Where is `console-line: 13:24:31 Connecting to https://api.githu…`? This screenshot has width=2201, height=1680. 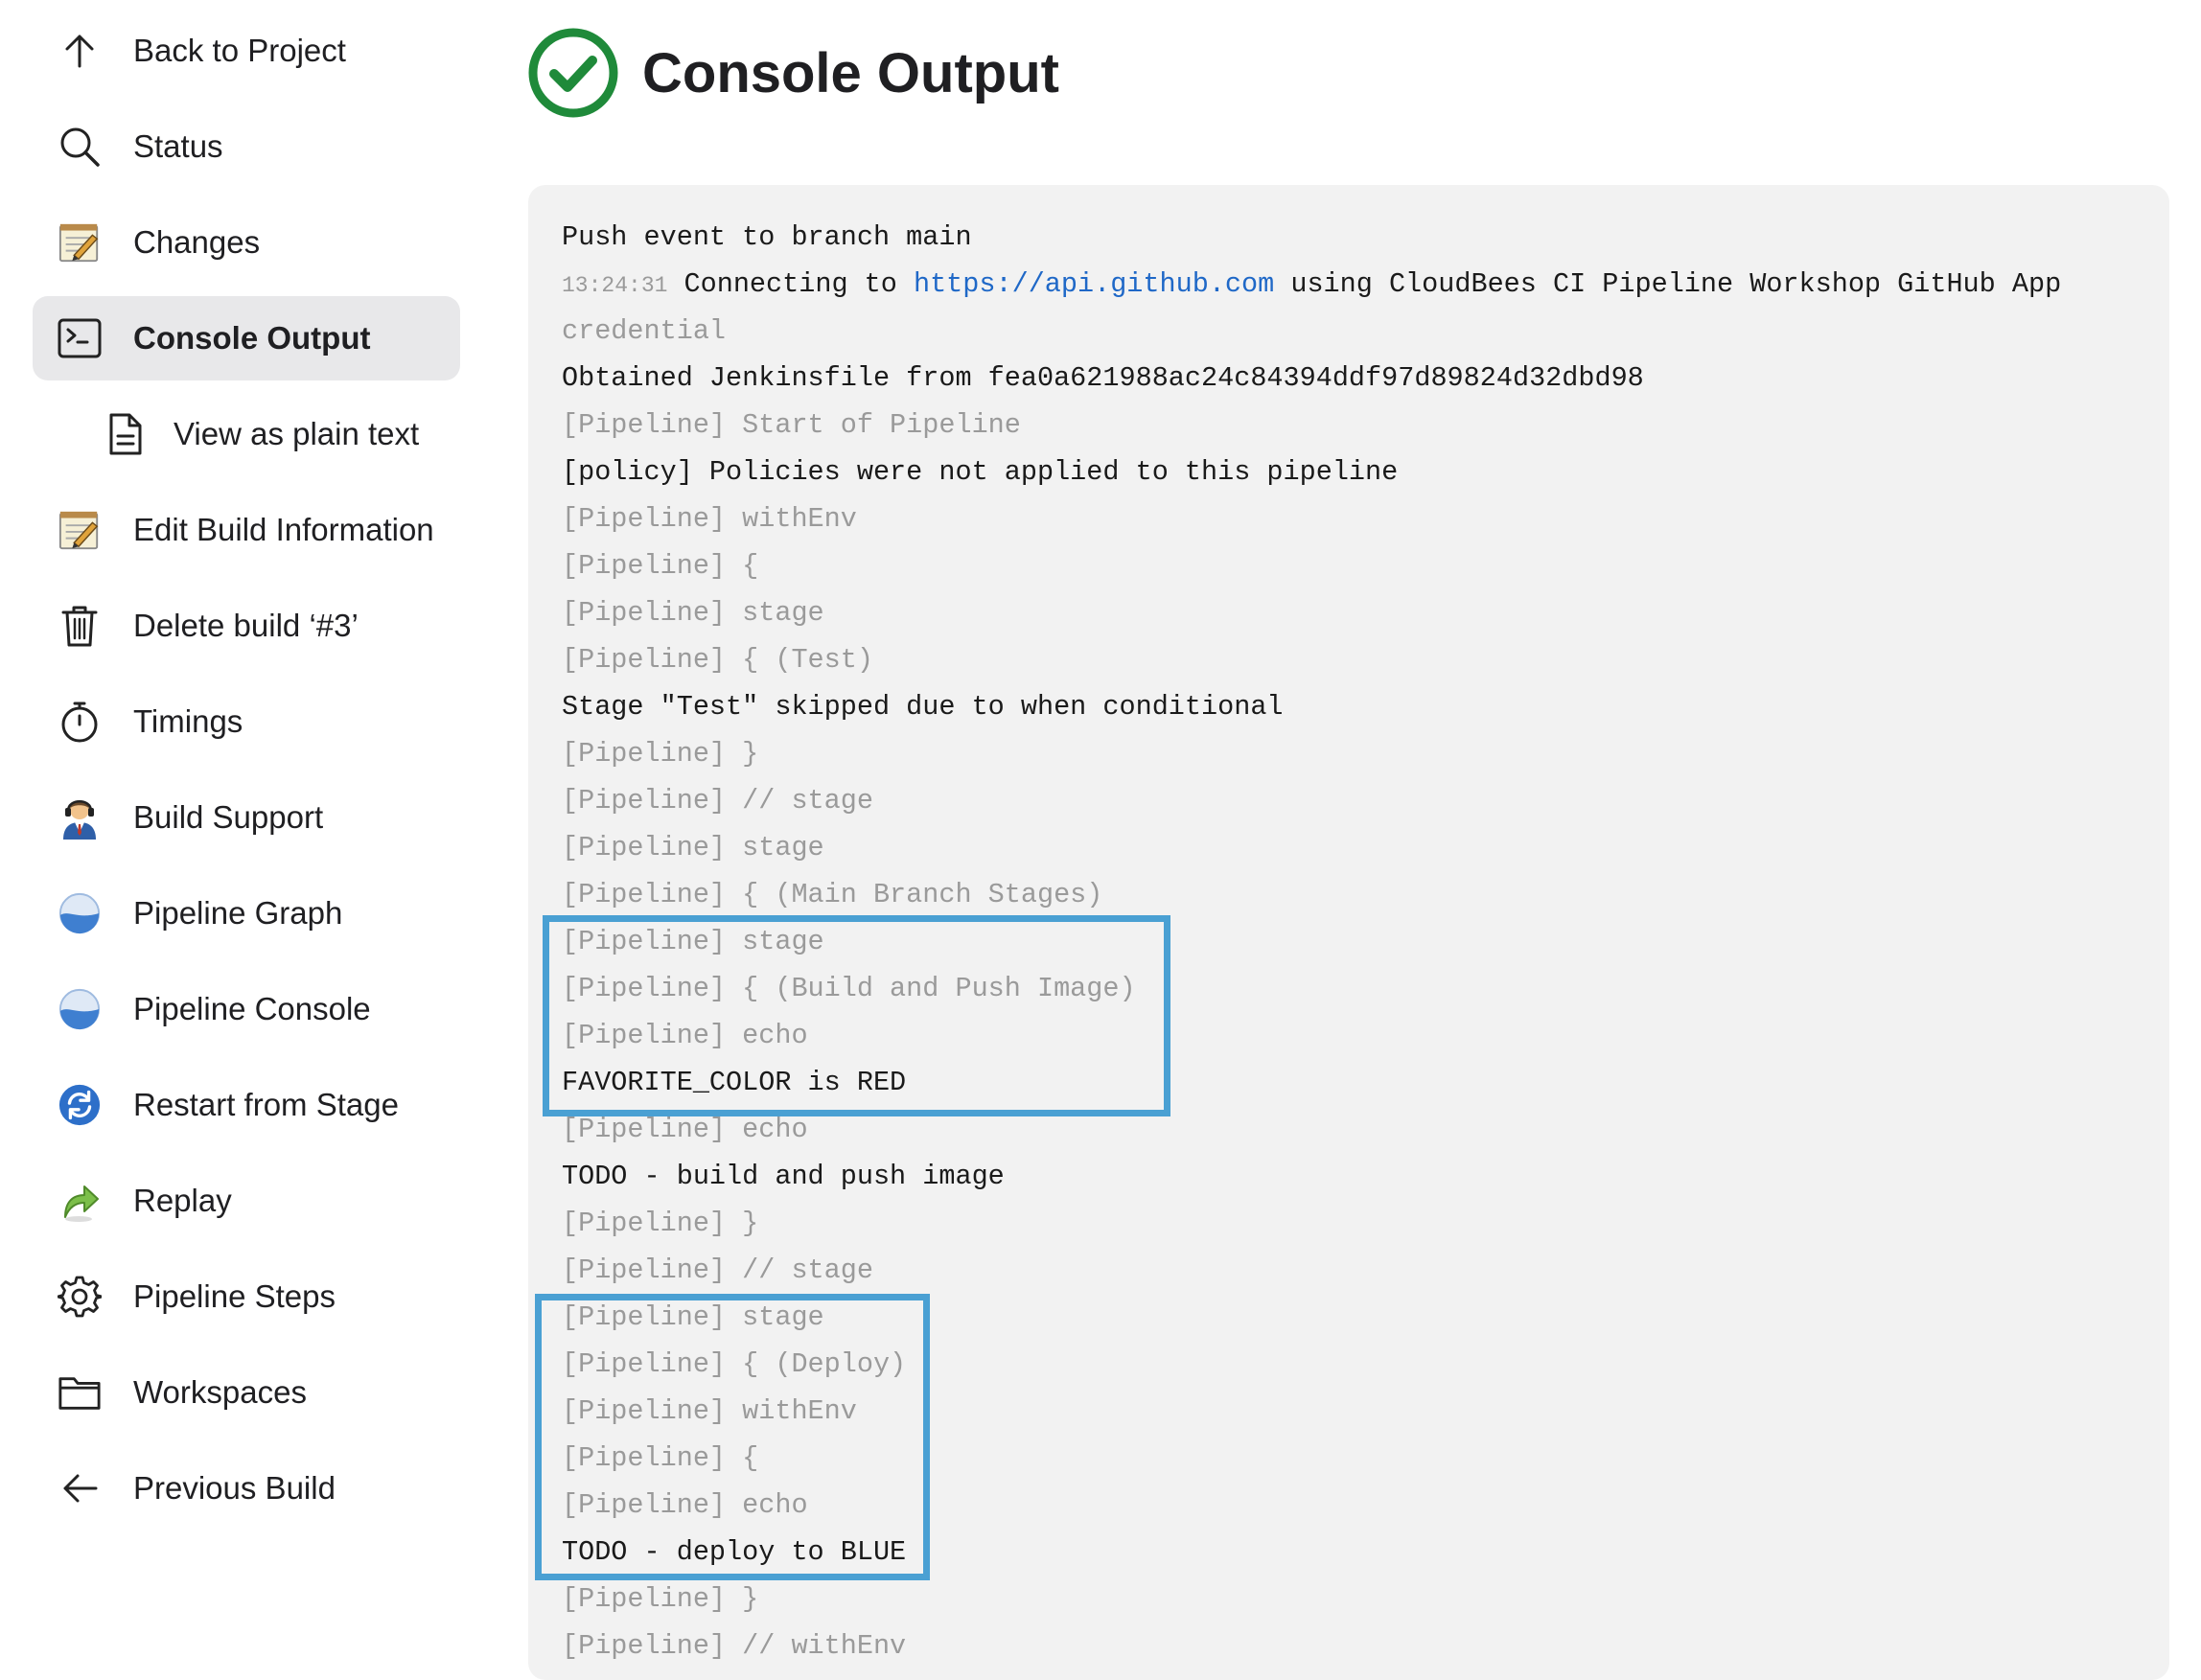 console-line: 13:24:31 Connecting to https://api.githu… is located at coordinates (1351, 284).